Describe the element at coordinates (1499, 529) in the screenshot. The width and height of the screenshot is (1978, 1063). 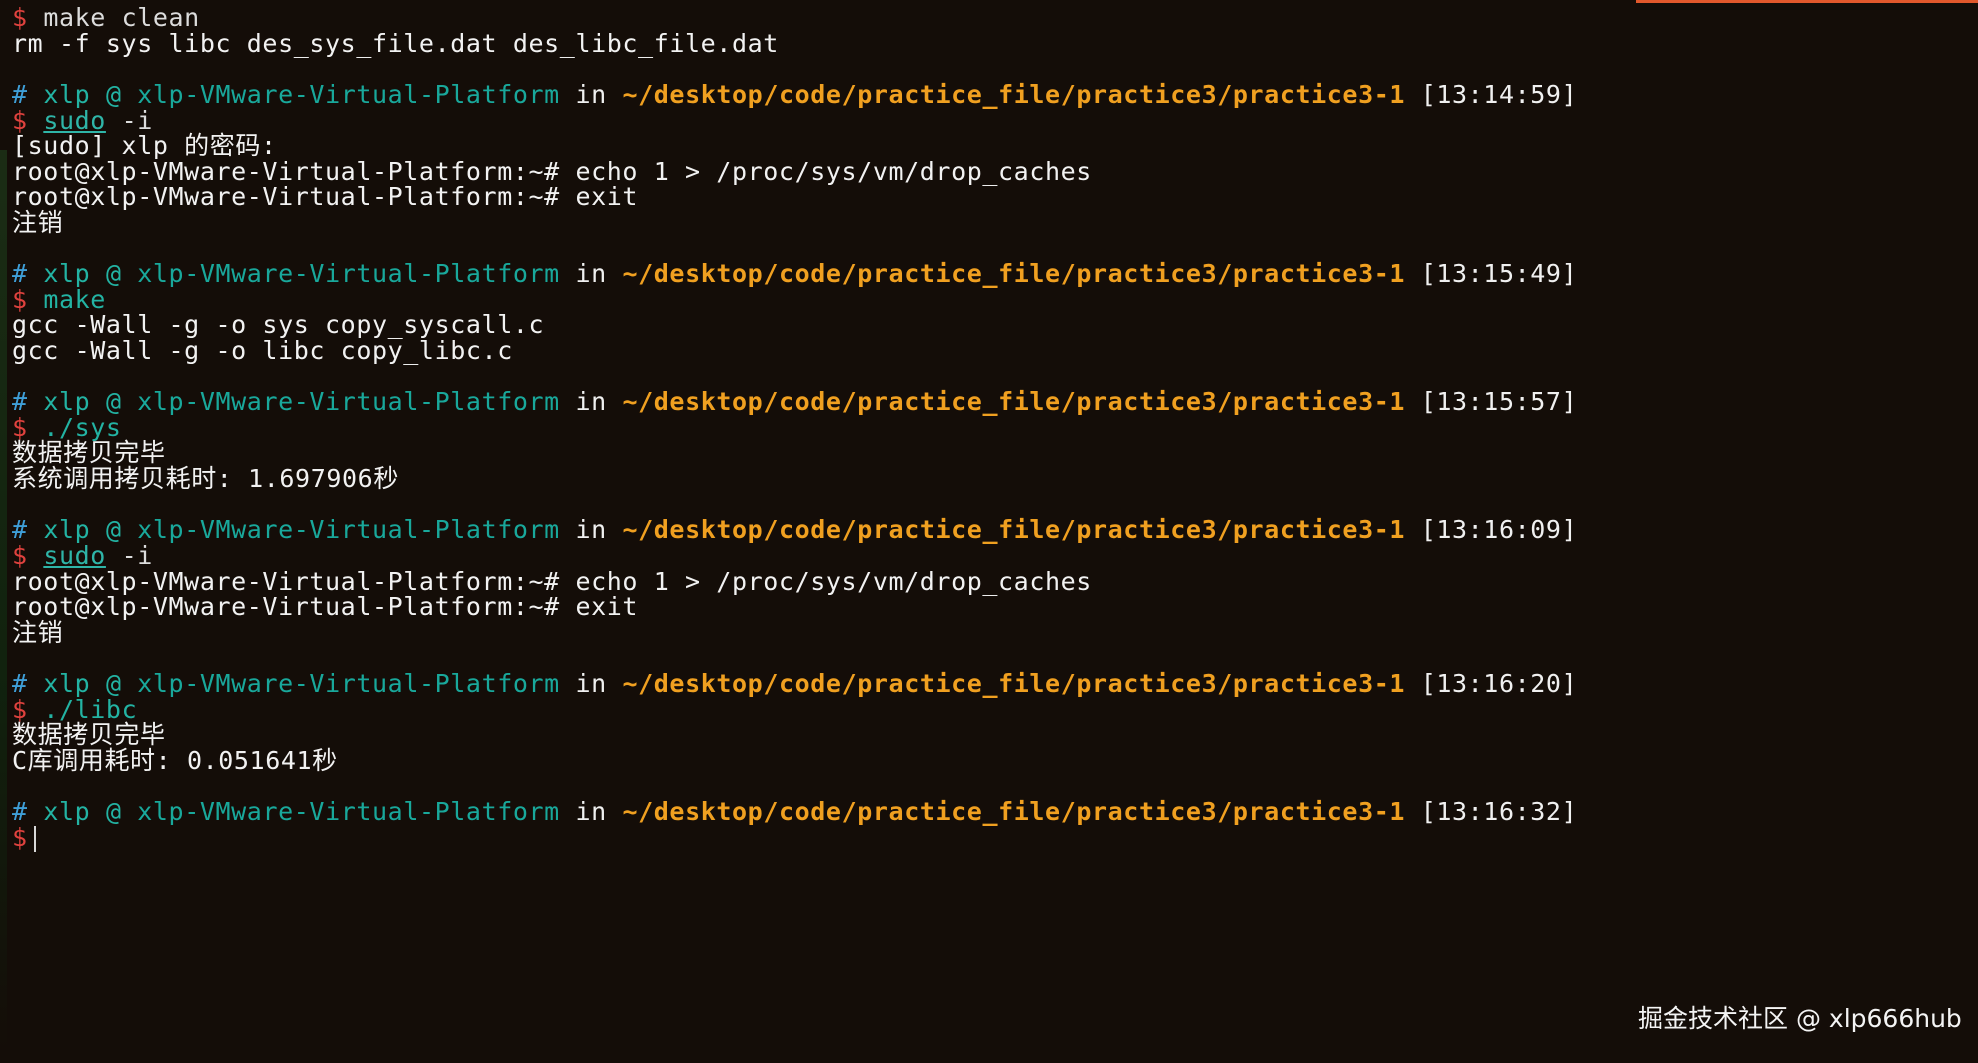
I see `prompt-time: [13:16:09]` at that location.